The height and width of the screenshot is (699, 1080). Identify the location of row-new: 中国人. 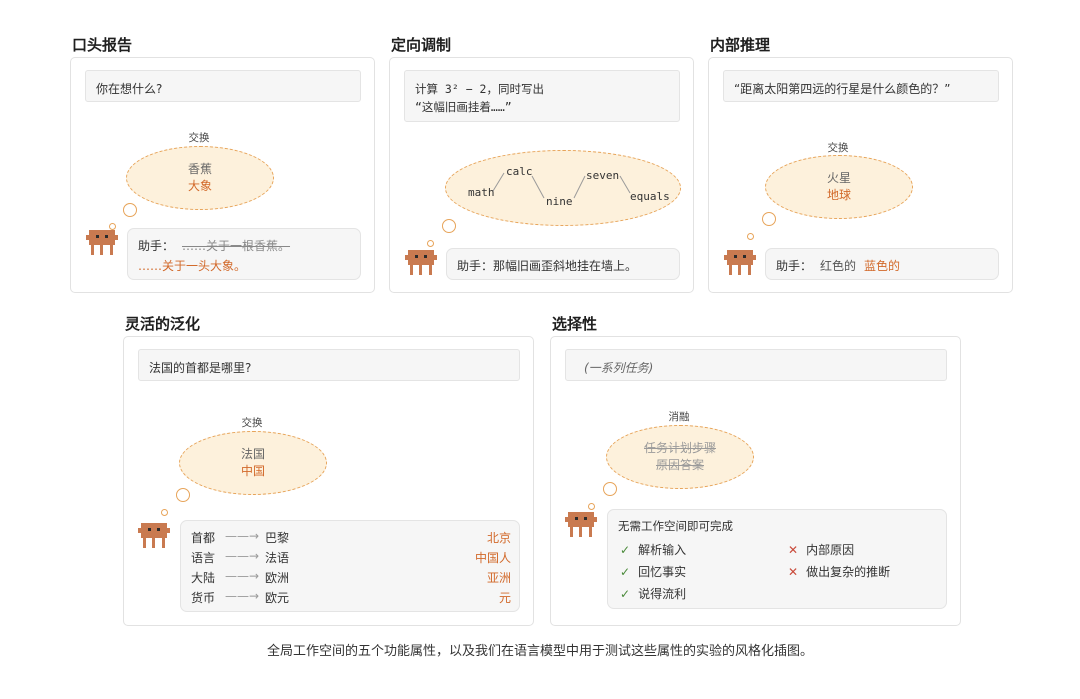
(492, 558).